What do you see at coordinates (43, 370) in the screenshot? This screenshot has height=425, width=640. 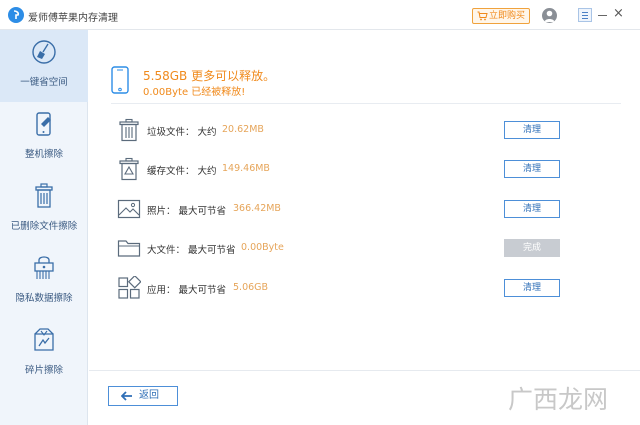 I see `sidebar-item-label: 碎片擦除` at bounding box center [43, 370].